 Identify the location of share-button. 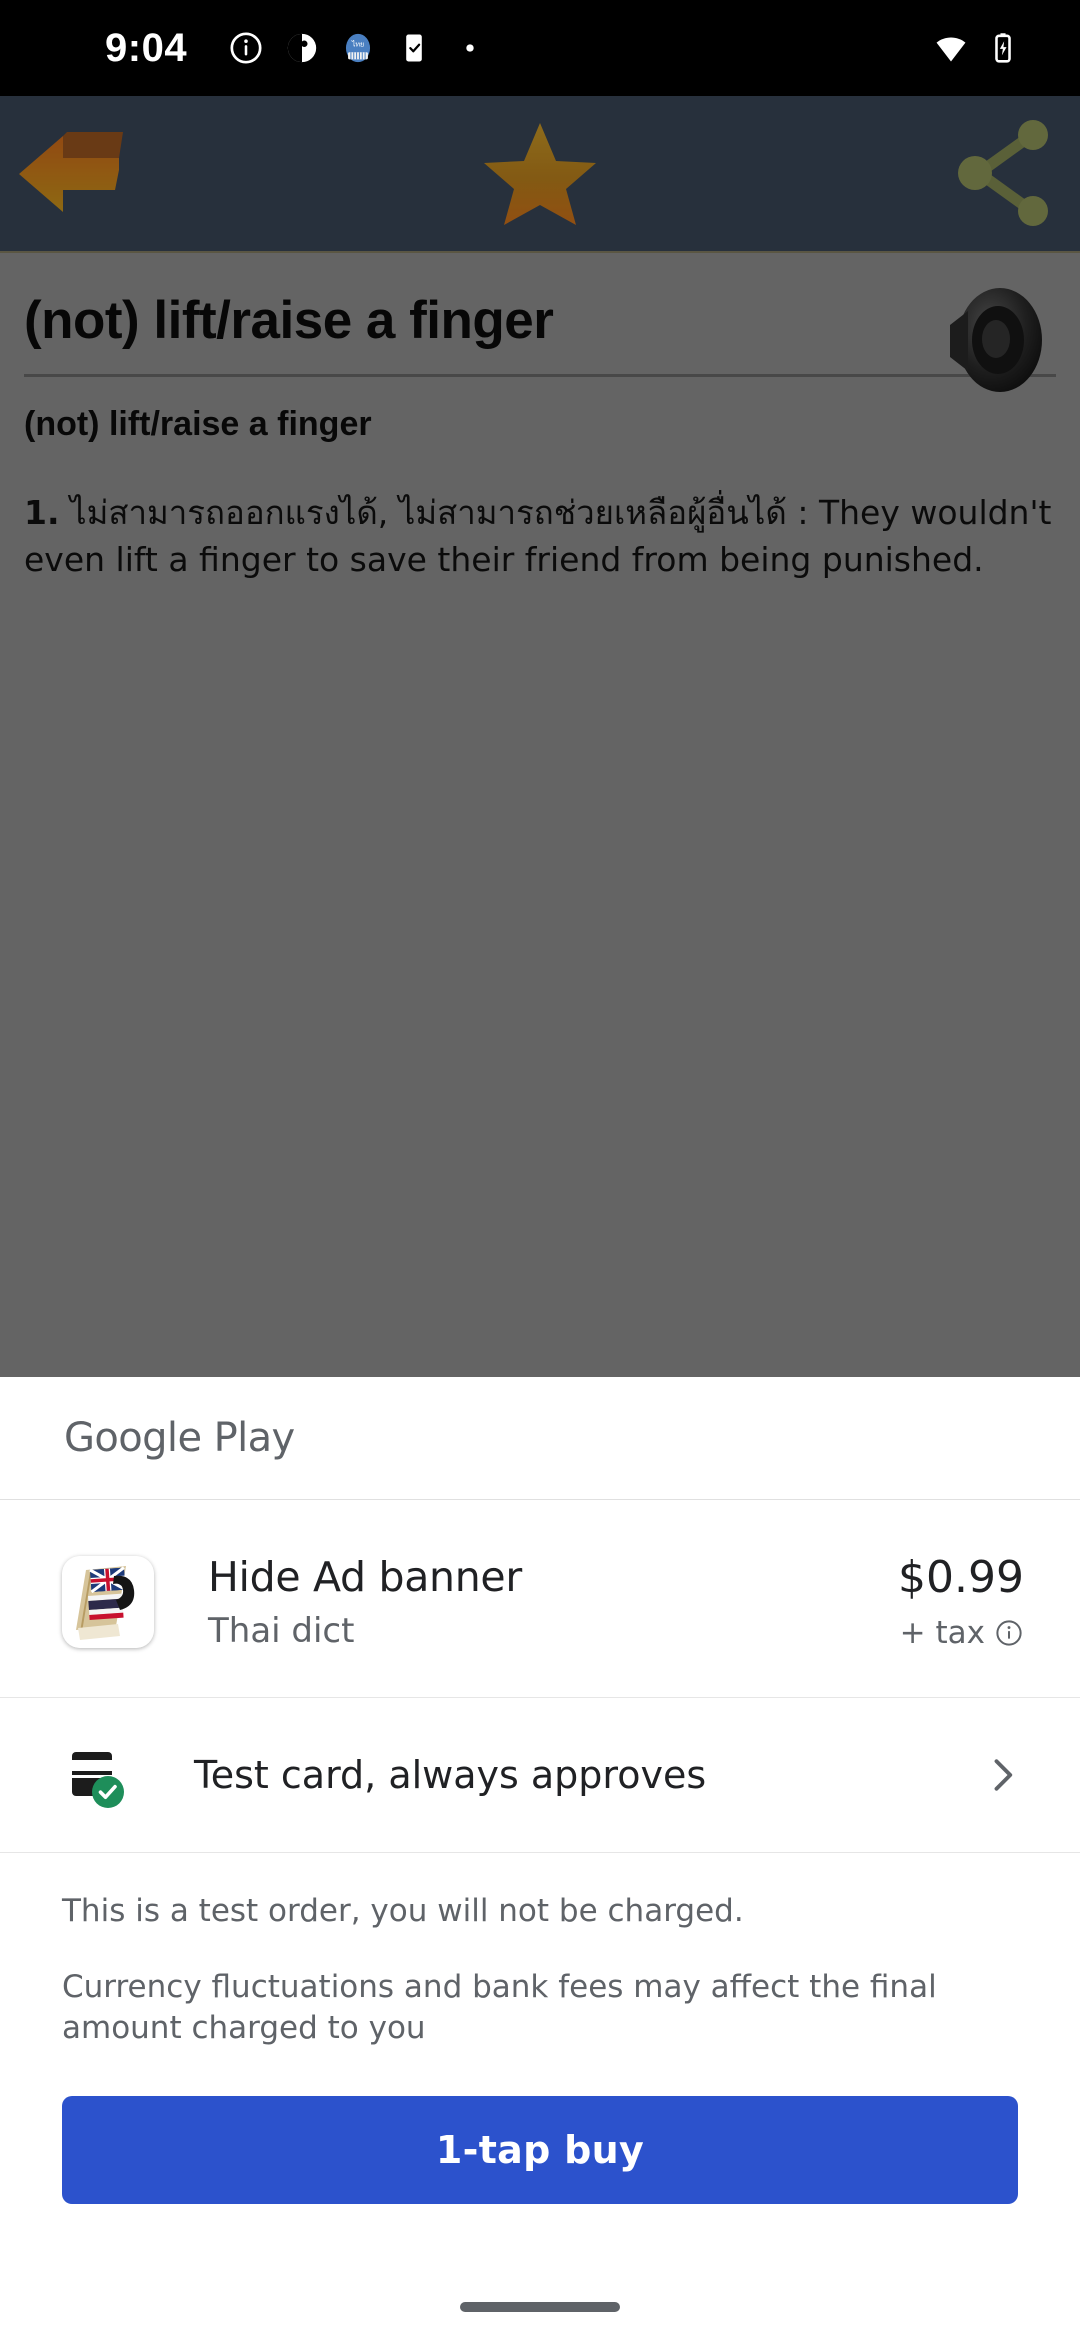
(1005, 173).